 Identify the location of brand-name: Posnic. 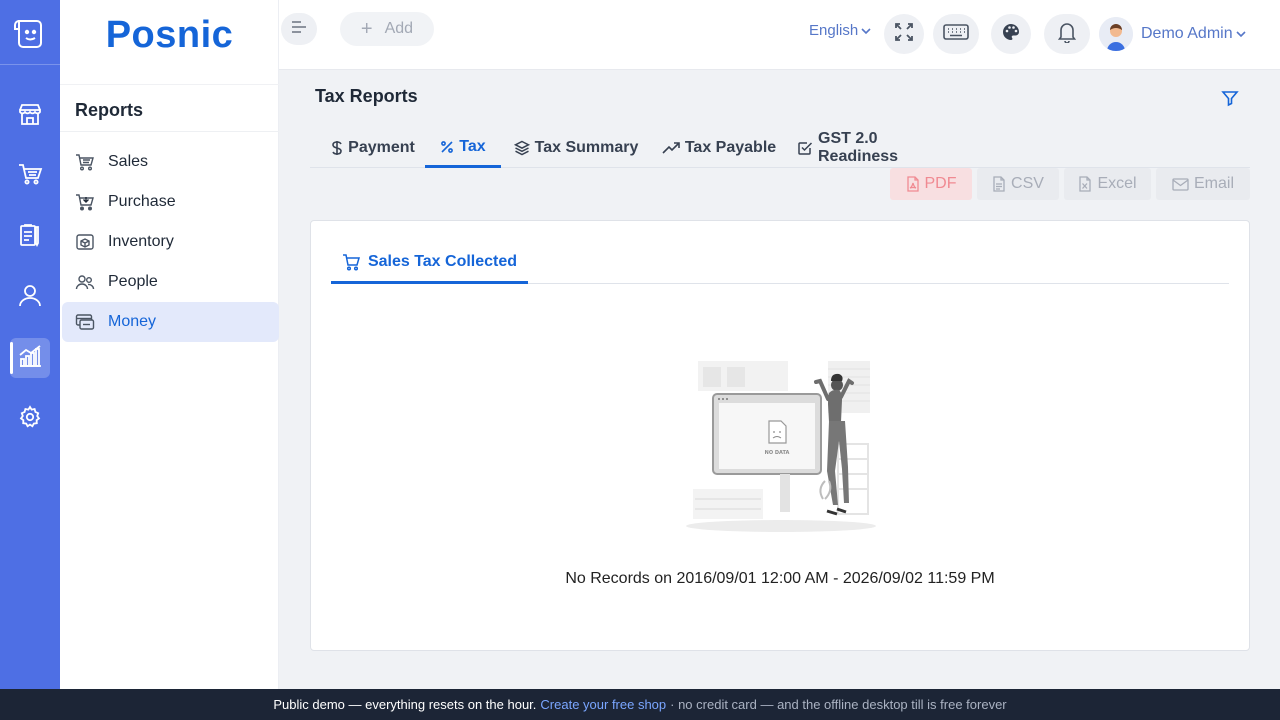
(169, 35).